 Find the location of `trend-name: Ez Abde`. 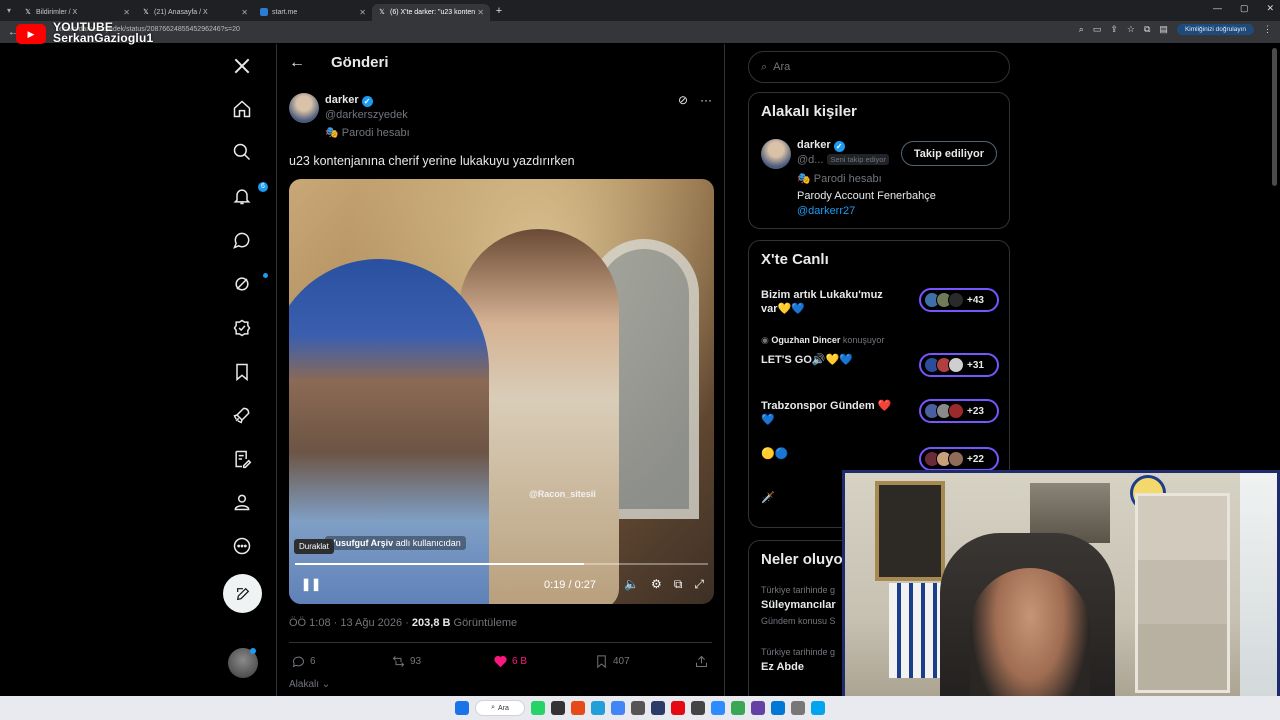

trend-name: Ez Abde is located at coordinates (782, 667).